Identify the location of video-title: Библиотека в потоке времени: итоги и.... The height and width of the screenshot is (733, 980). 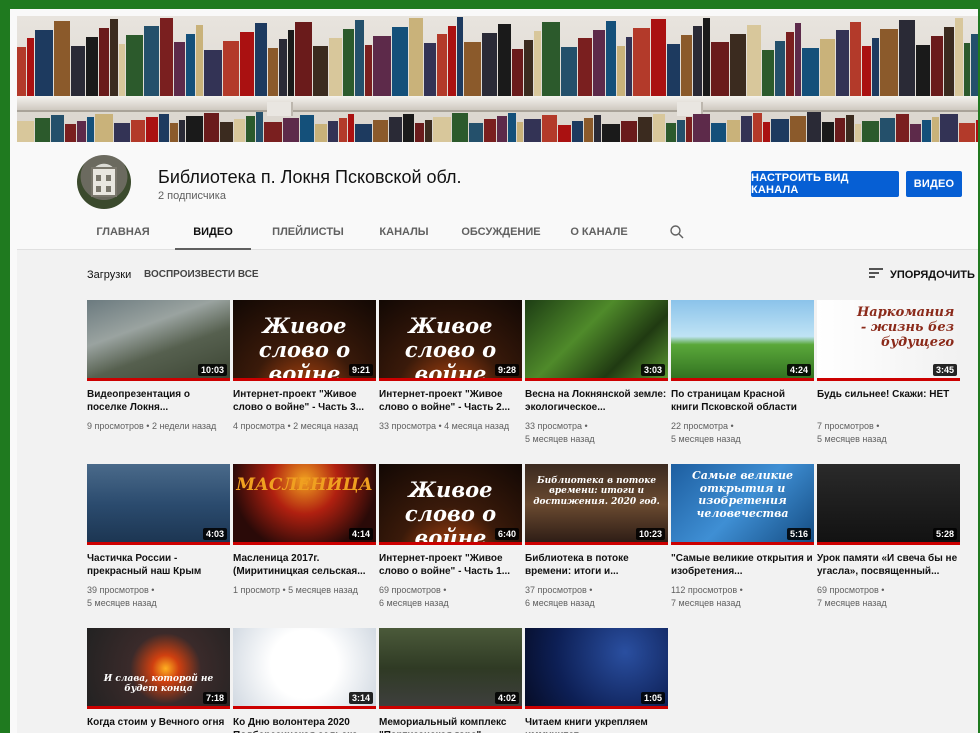
(596, 565).